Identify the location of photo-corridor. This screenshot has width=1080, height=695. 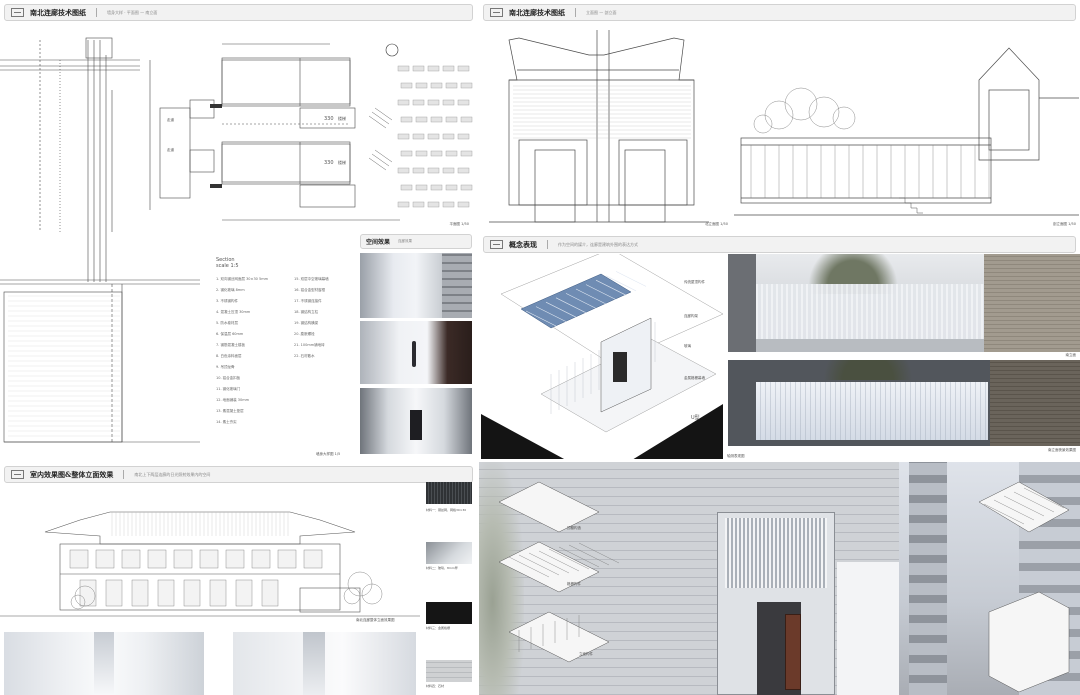
(416, 421).